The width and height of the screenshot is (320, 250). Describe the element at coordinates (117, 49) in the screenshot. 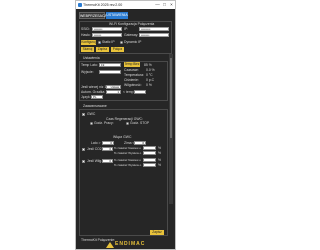

I see `polacz-button: Połącz` at that location.